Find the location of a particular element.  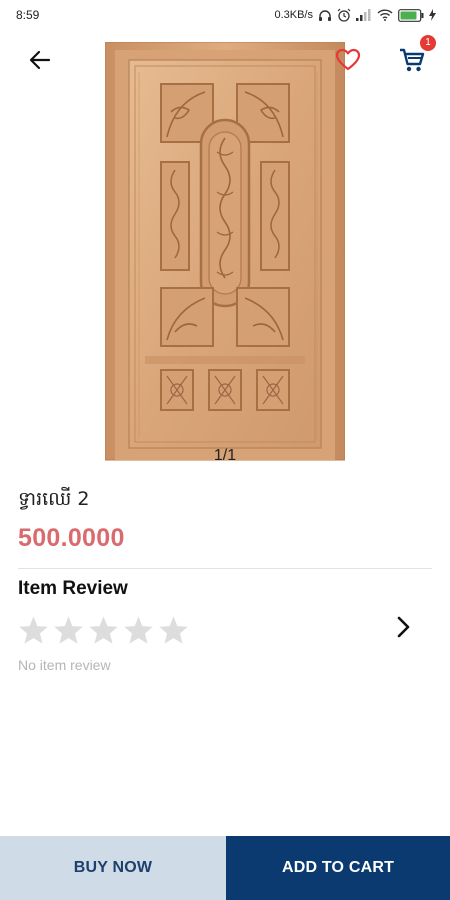

heart-outline-icon is located at coordinates (348, 59).